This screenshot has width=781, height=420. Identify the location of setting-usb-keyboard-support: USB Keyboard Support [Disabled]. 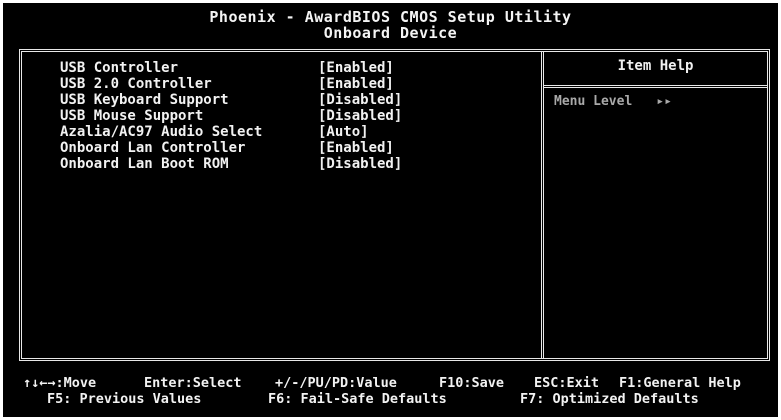
(295, 100).